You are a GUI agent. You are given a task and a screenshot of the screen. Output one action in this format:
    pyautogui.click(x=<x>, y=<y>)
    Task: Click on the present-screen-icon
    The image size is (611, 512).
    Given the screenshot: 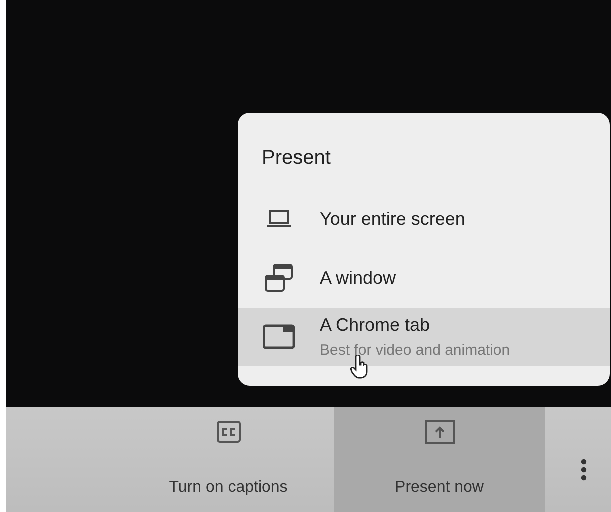 What is the action you would take?
    pyautogui.click(x=440, y=432)
    